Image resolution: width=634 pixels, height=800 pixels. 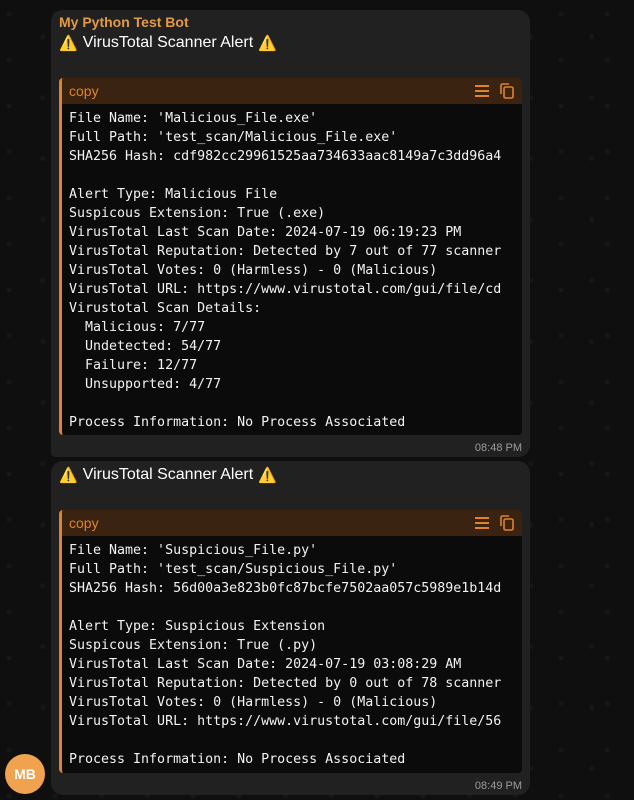 What do you see at coordinates (137, 327) in the screenshot?
I see `code-line: Malicious: 7/77` at bounding box center [137, 327].